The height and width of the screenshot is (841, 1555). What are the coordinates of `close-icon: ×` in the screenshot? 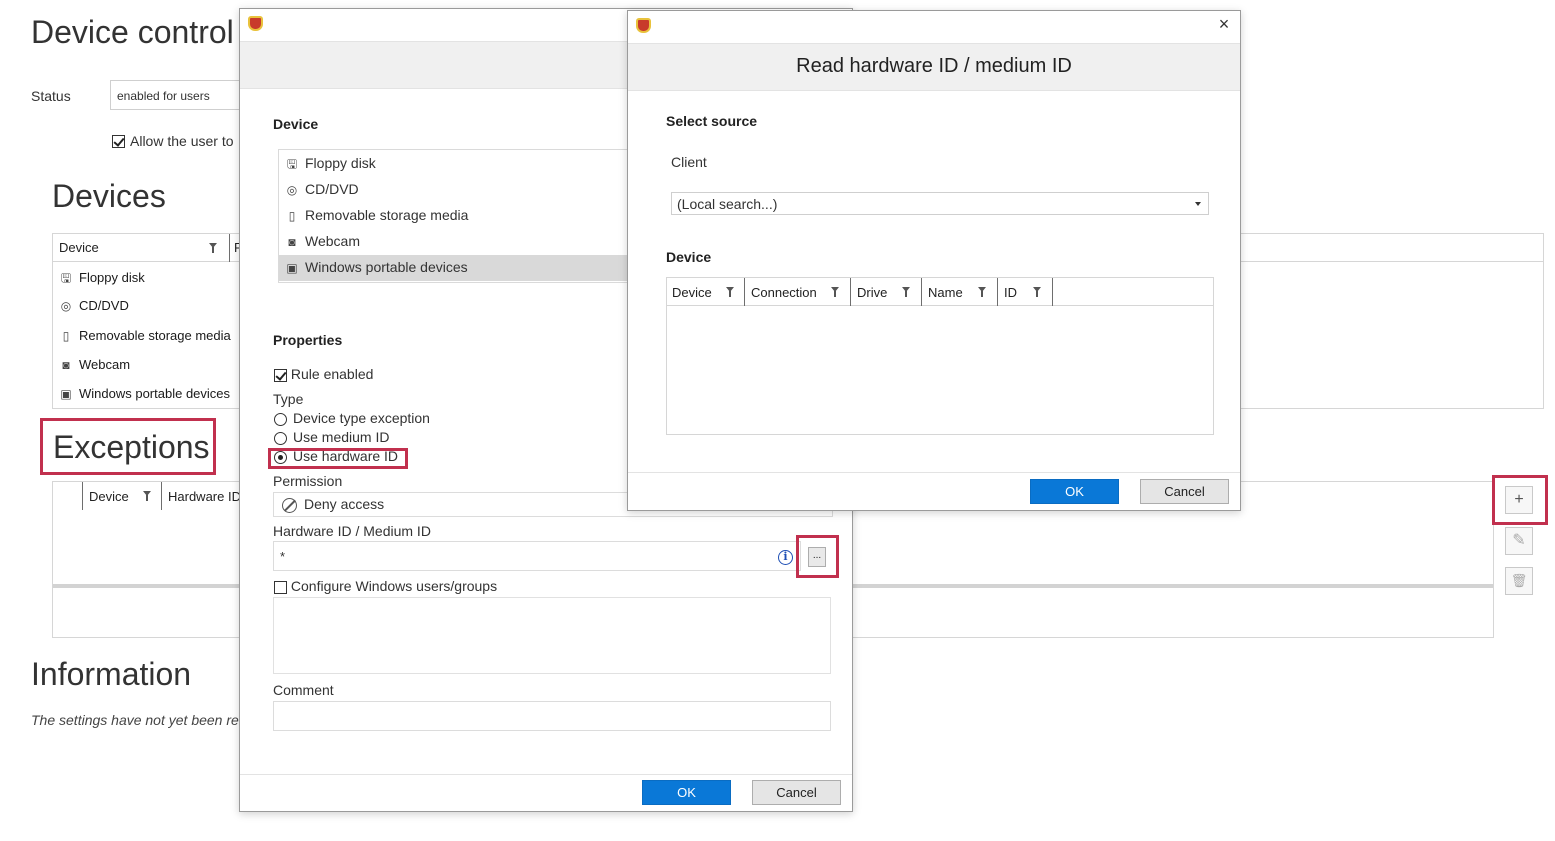 It's located at (1224, 24).